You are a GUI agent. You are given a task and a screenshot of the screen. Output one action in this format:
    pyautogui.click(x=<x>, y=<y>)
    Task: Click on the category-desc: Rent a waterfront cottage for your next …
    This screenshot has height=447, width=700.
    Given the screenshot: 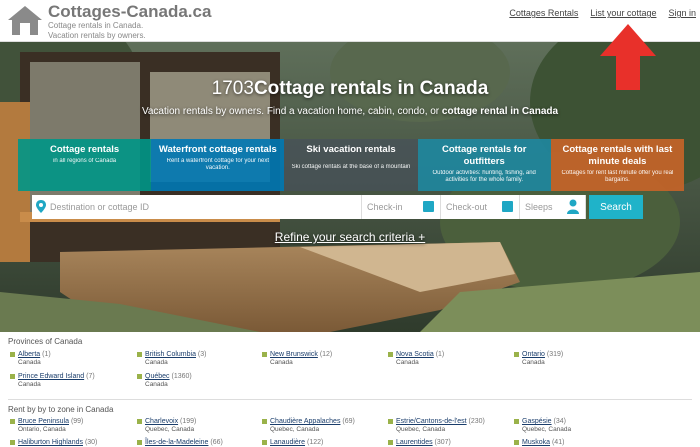 What is the action you would take?
    pyautogui.click(x=217, y=164)
    